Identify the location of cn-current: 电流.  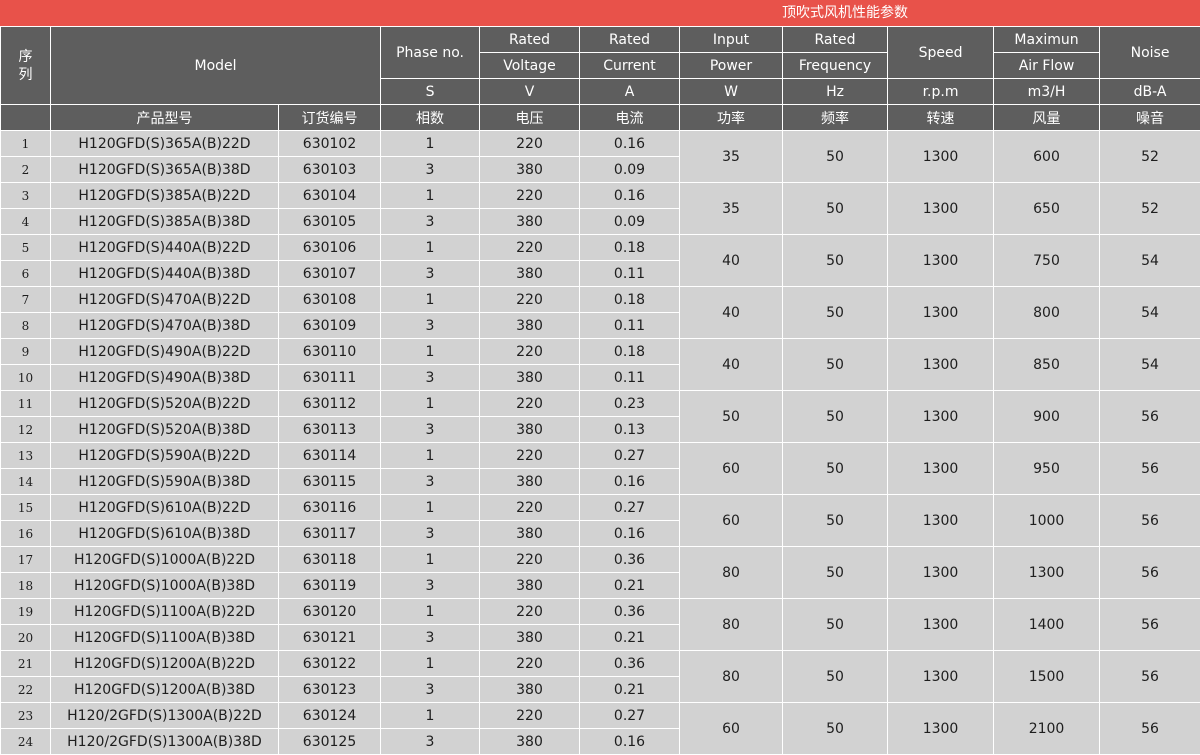
(630, 118).